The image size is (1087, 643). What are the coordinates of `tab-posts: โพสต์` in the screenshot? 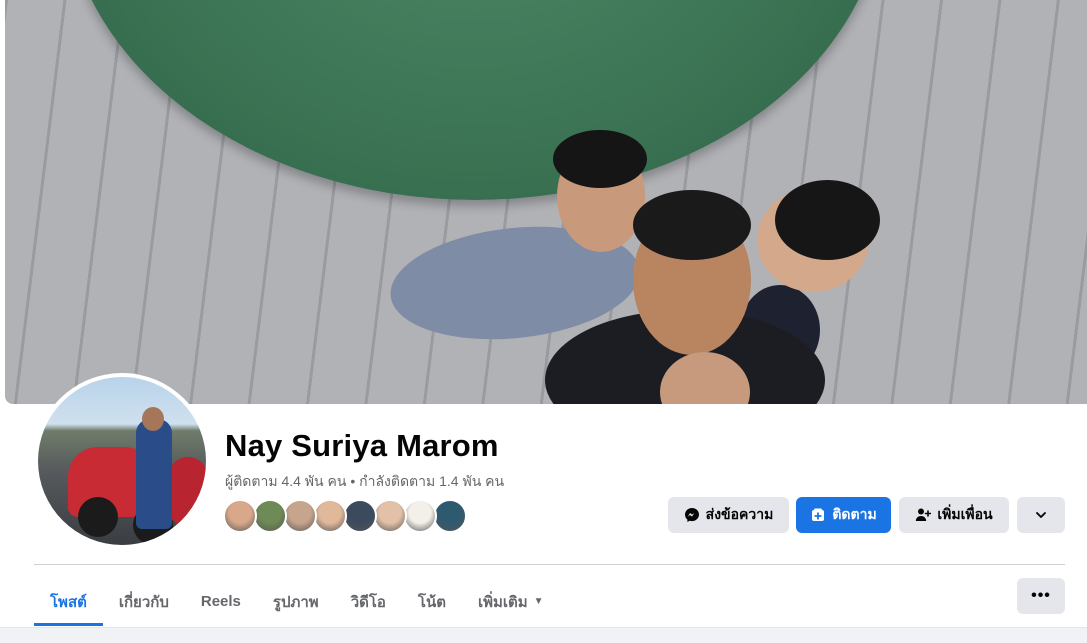 It's located at (68, 601).